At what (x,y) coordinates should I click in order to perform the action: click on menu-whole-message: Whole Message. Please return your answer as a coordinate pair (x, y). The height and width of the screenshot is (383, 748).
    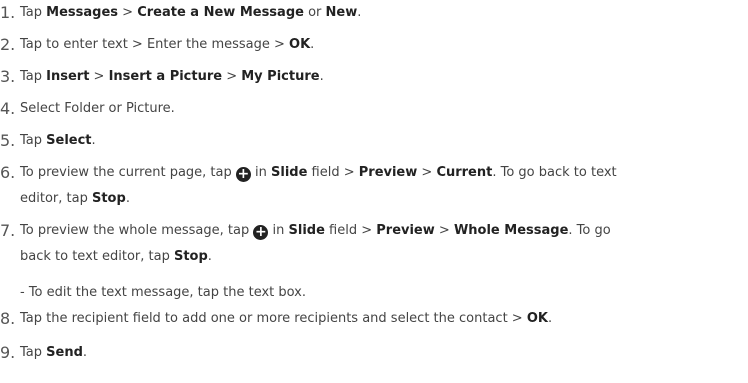
    Looking at the image, I should click on (511, 230).